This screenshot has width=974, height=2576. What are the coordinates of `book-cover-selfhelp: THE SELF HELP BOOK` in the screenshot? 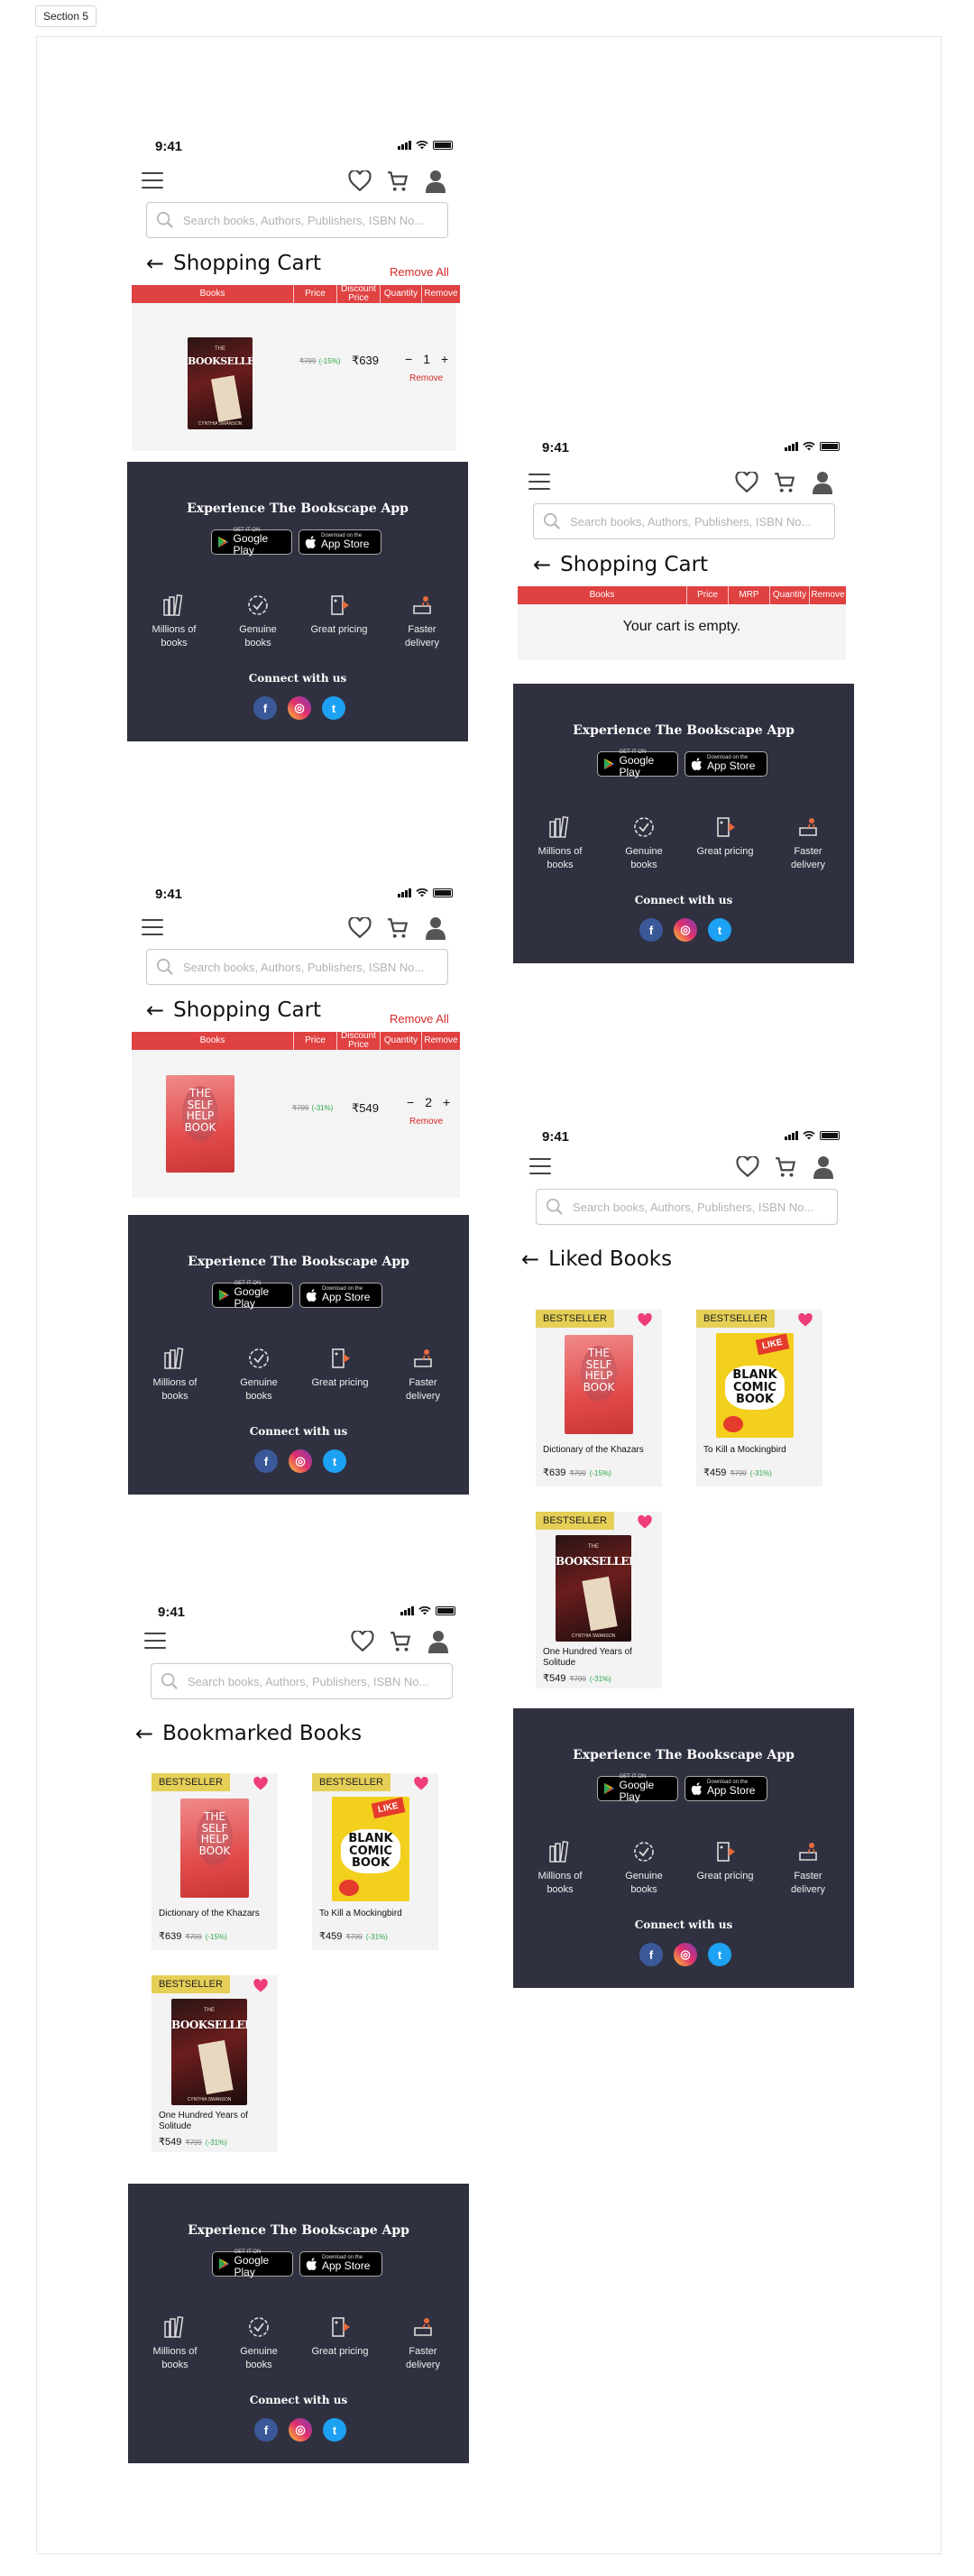 It's located at (200, 1124).